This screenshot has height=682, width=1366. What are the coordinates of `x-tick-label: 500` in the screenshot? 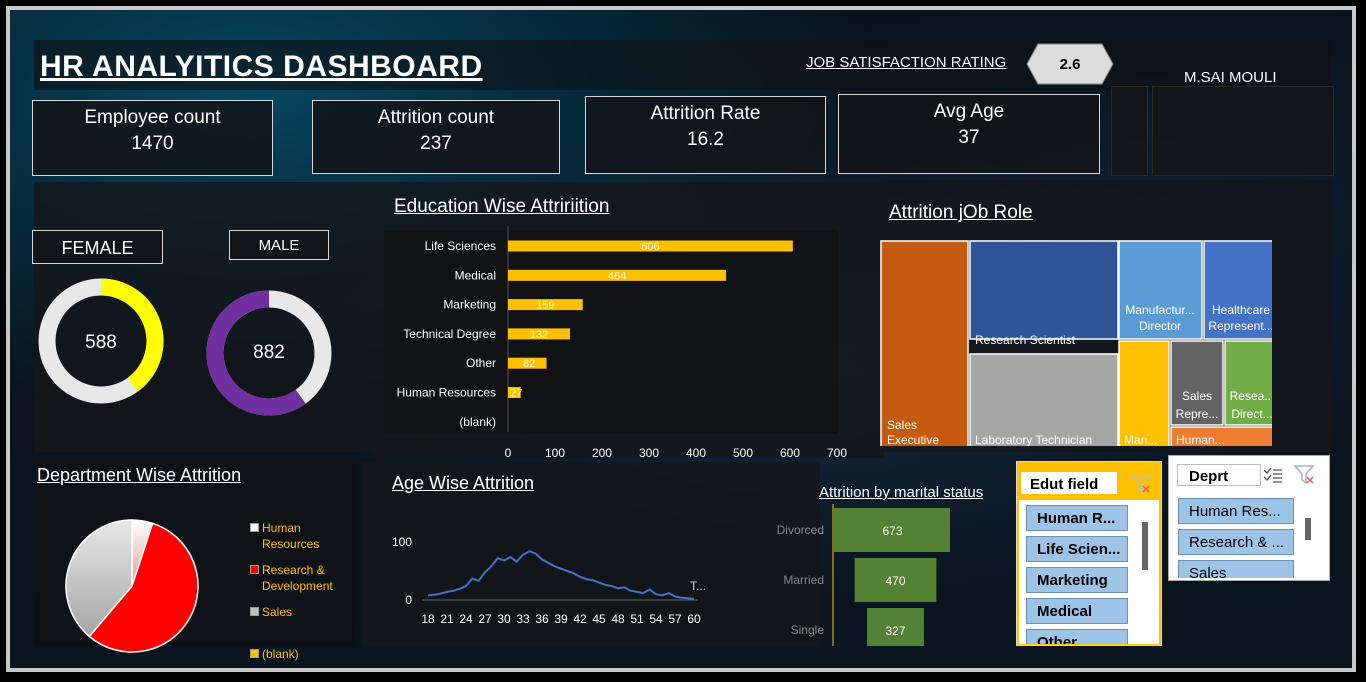 It's located at (743, 452).